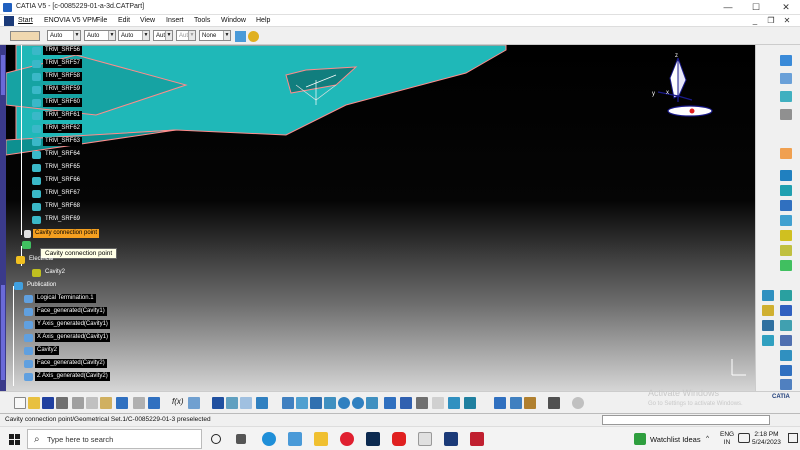 The height and width of the screenshot is (450, 800). What do you see at coordinates (786, 220) in the screenshot?
I see `contact-icon` at bounding box center [786, 220].